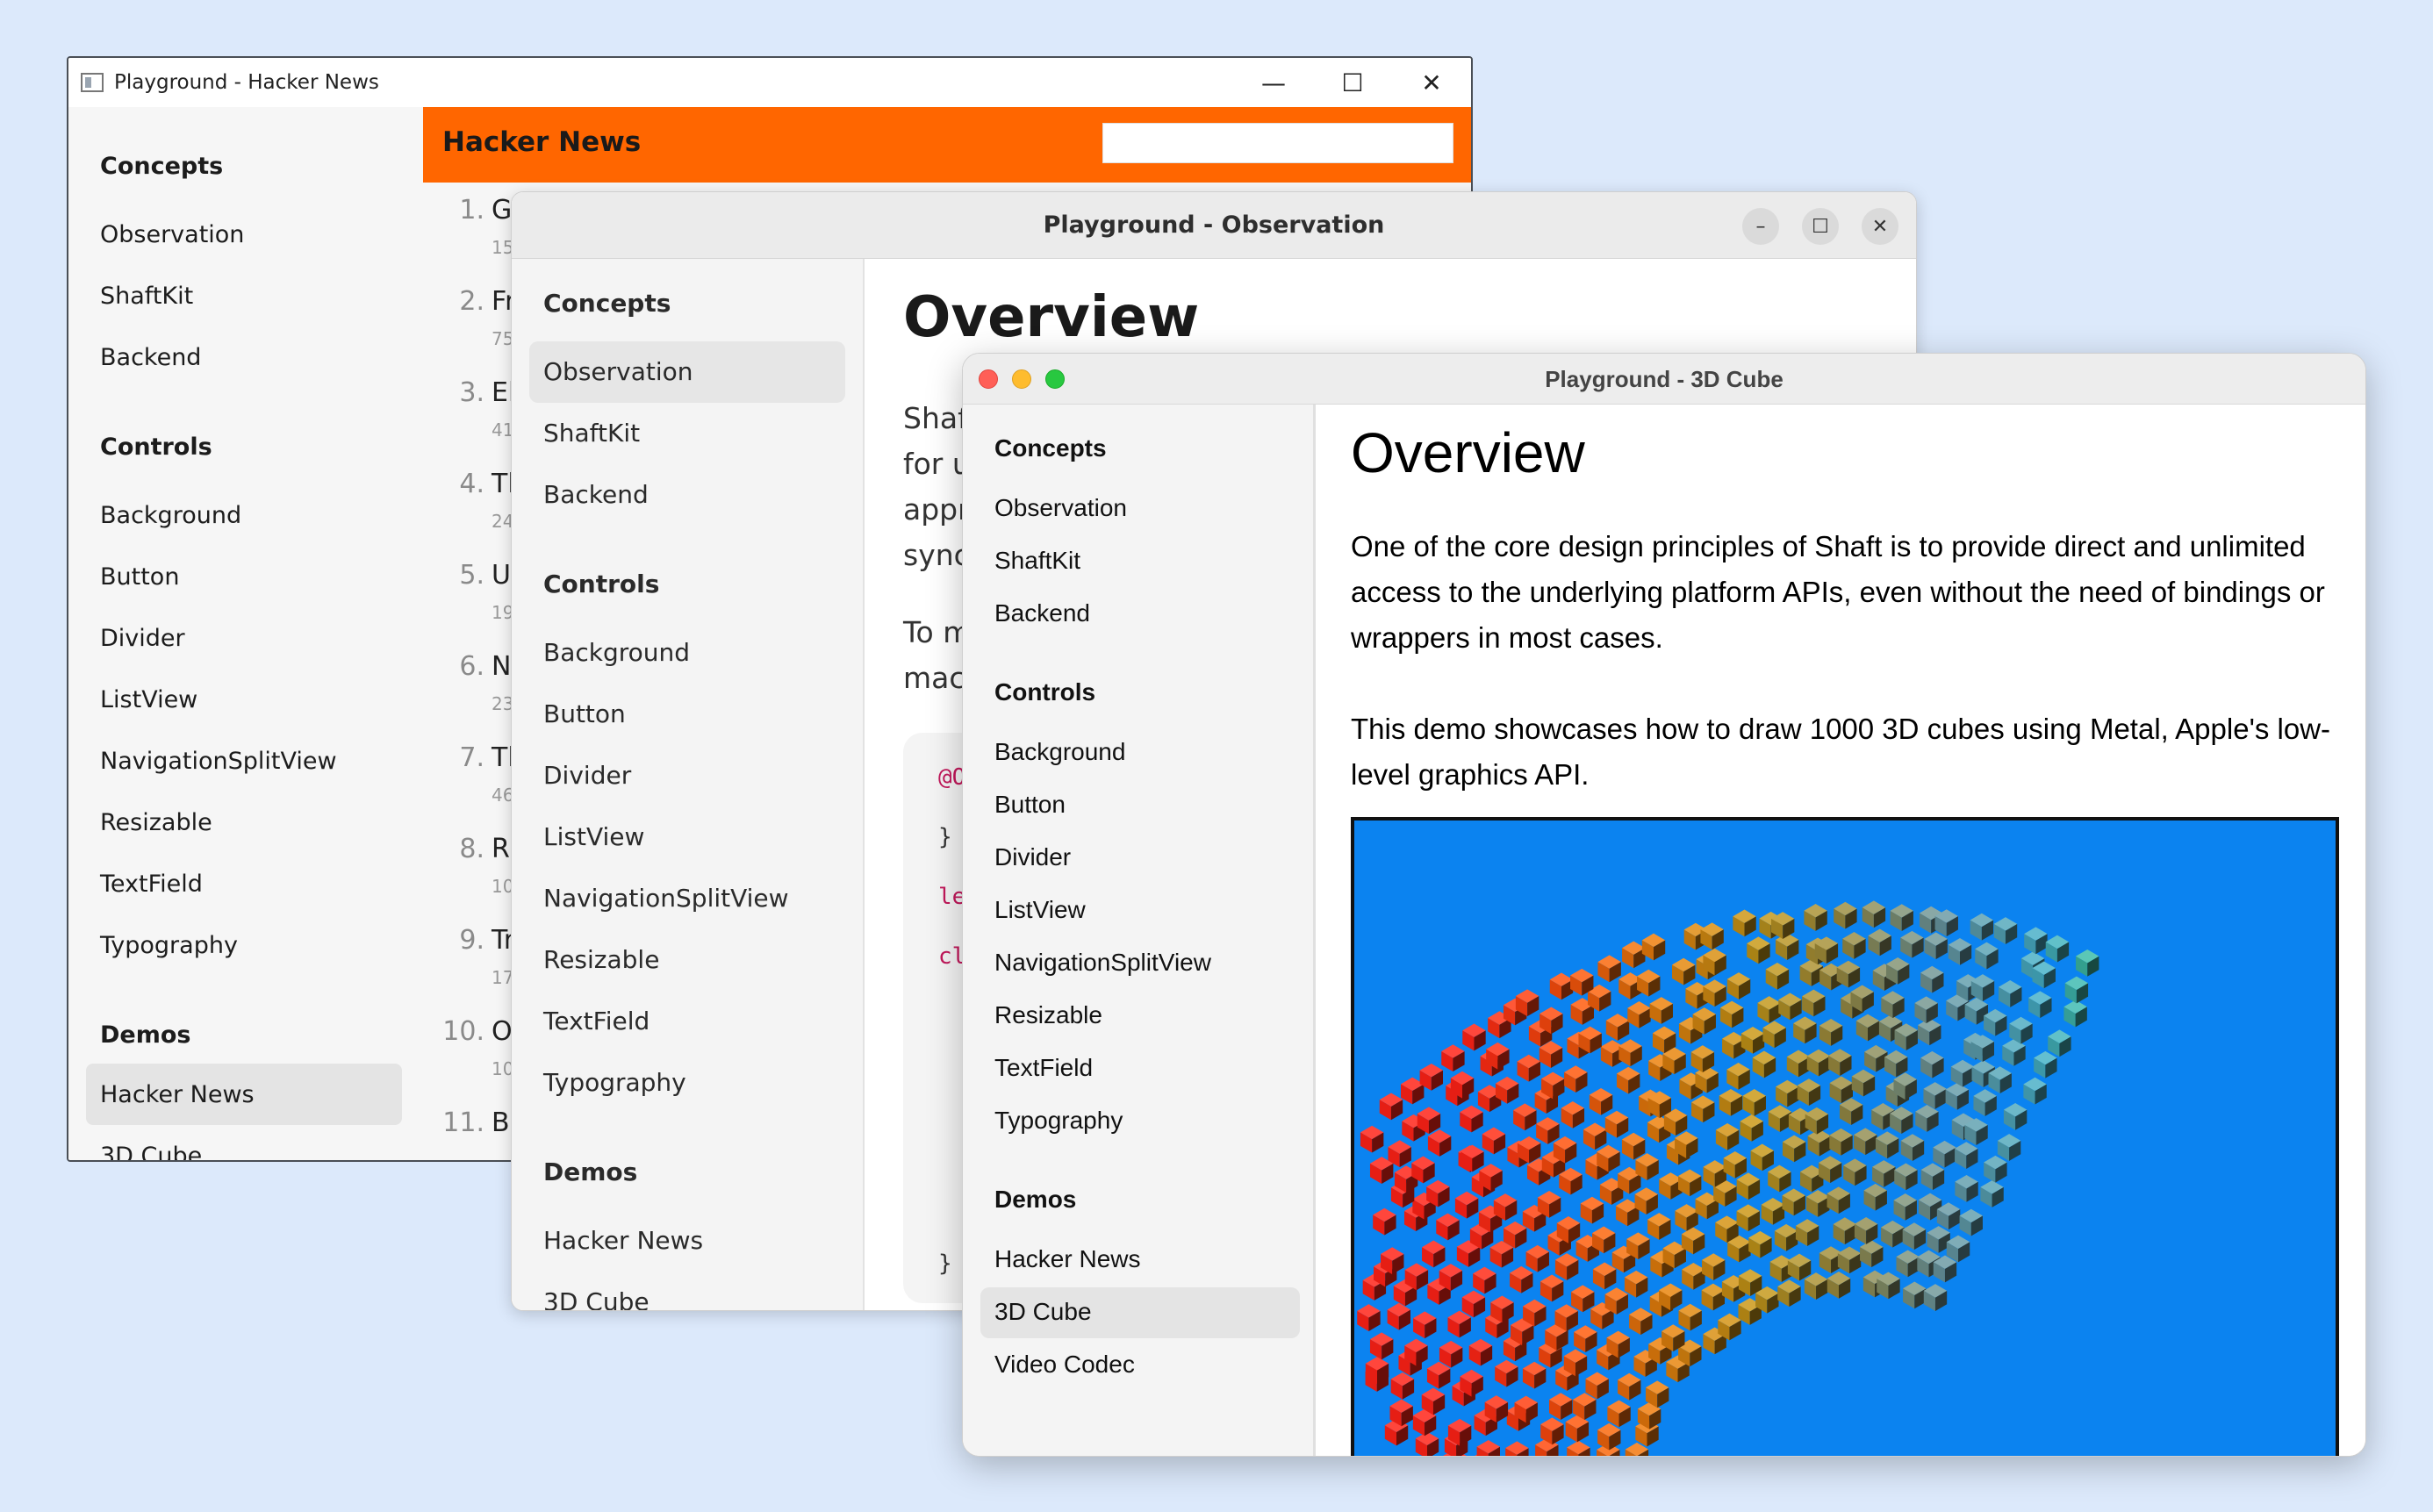  Describe the element at coordinates (936, 509) in the screenshot. I see `paragraph-line: appr` at that location.